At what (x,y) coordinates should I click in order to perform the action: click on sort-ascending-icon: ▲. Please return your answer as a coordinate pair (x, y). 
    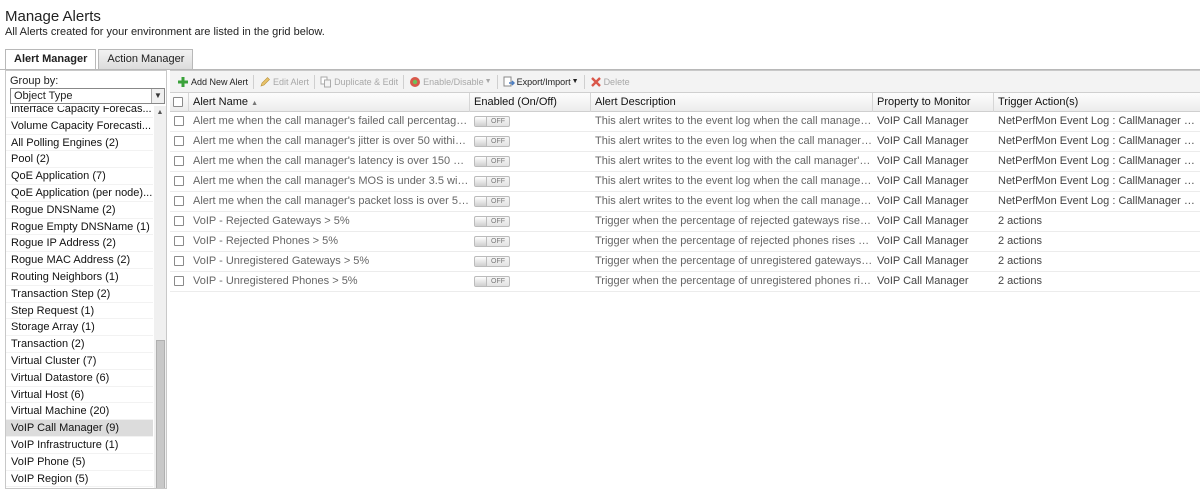
    Looking at the image, I should click on (255, 103).